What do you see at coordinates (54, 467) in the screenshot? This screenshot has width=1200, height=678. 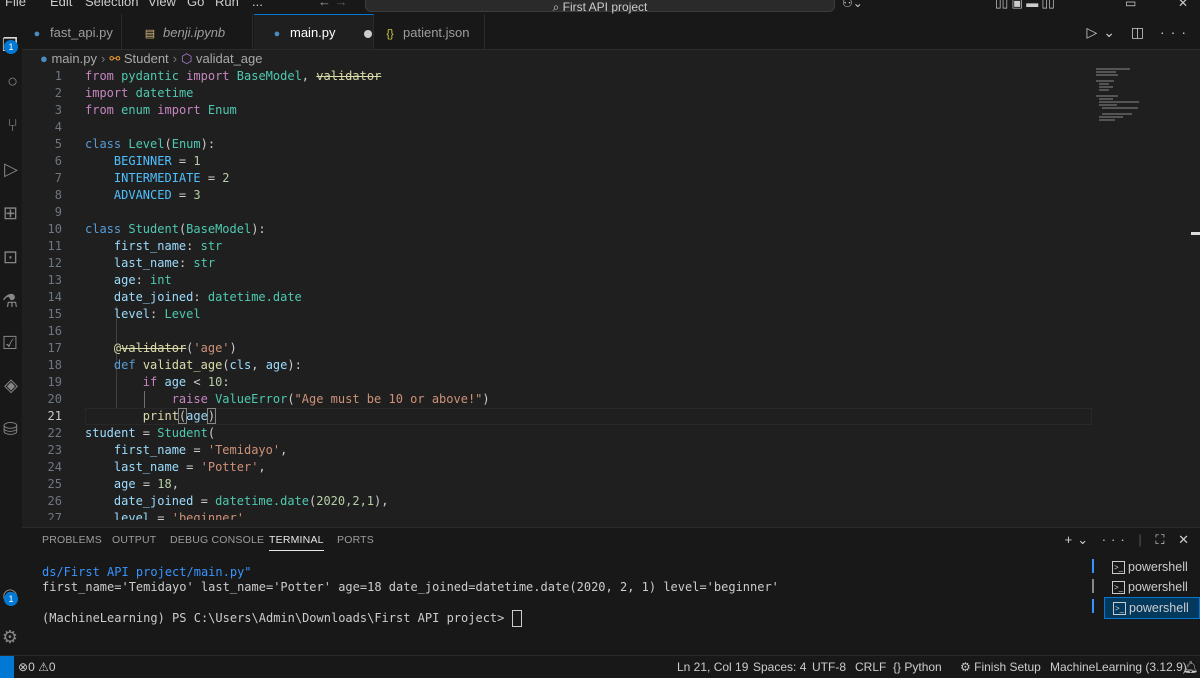 I see `line-number: 24` at bounding box center [54, 467].